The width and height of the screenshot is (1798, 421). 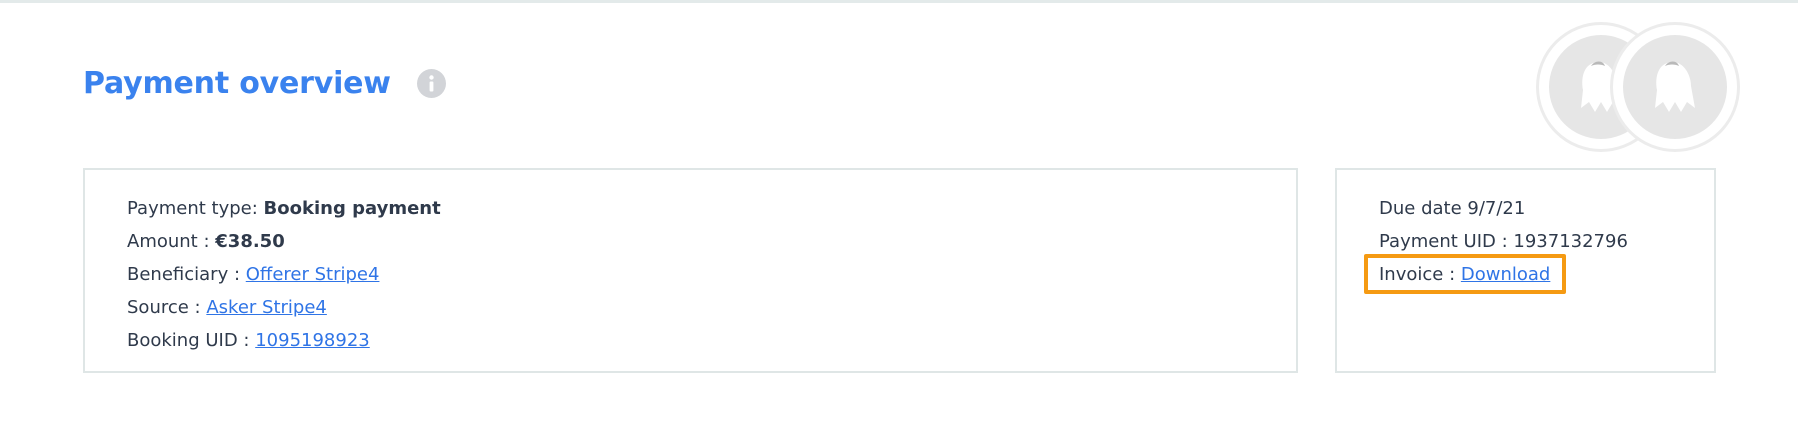 I want to click on booking-uid-link: 1095198923, so click(x=312, y=340).